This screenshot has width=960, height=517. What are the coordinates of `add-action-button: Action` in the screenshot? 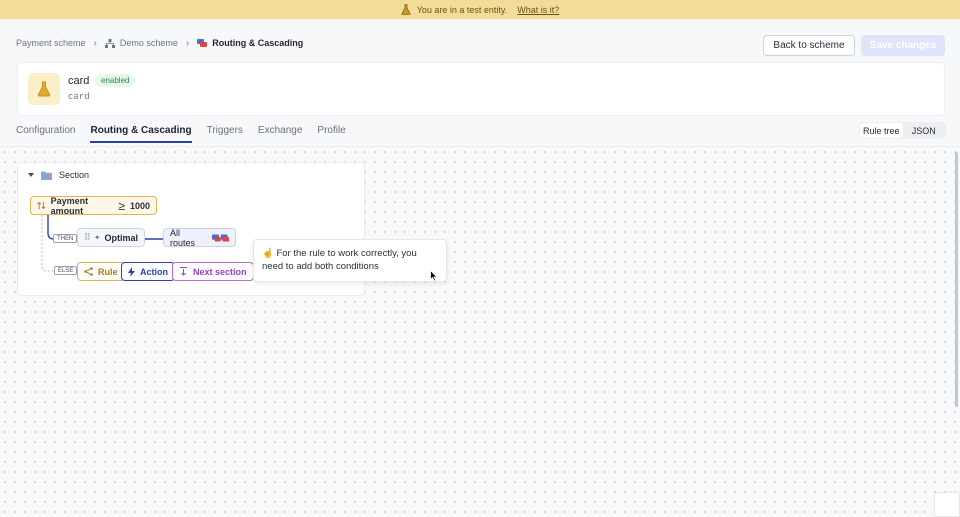 It's located at (148, 271).